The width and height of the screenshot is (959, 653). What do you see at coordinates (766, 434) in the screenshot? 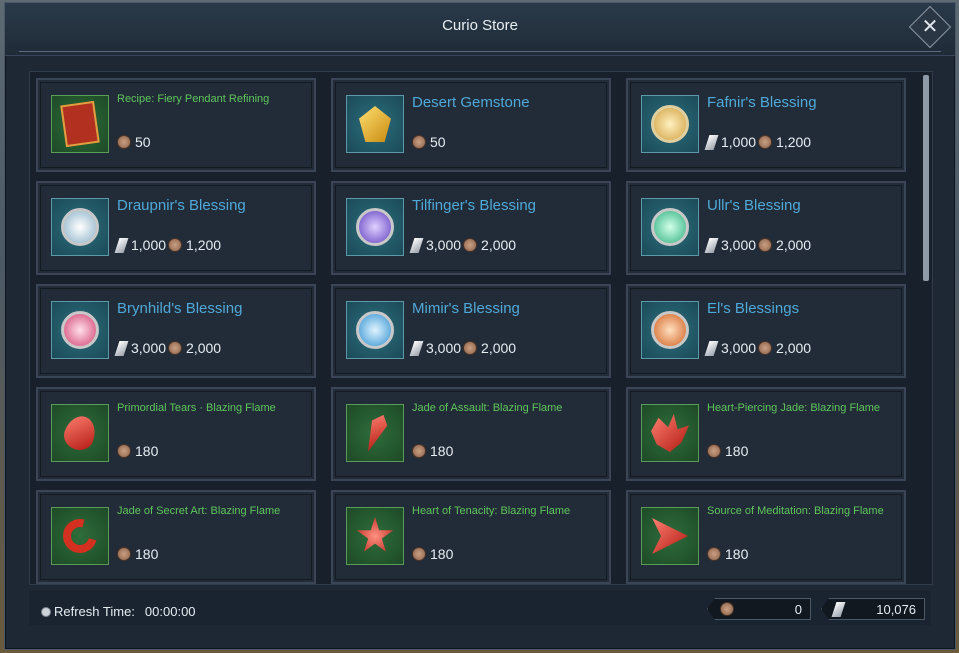
I see `store-item-card: Heart-Piercing Jade: Blazing Flame 180` at bounding box center [766, 434].